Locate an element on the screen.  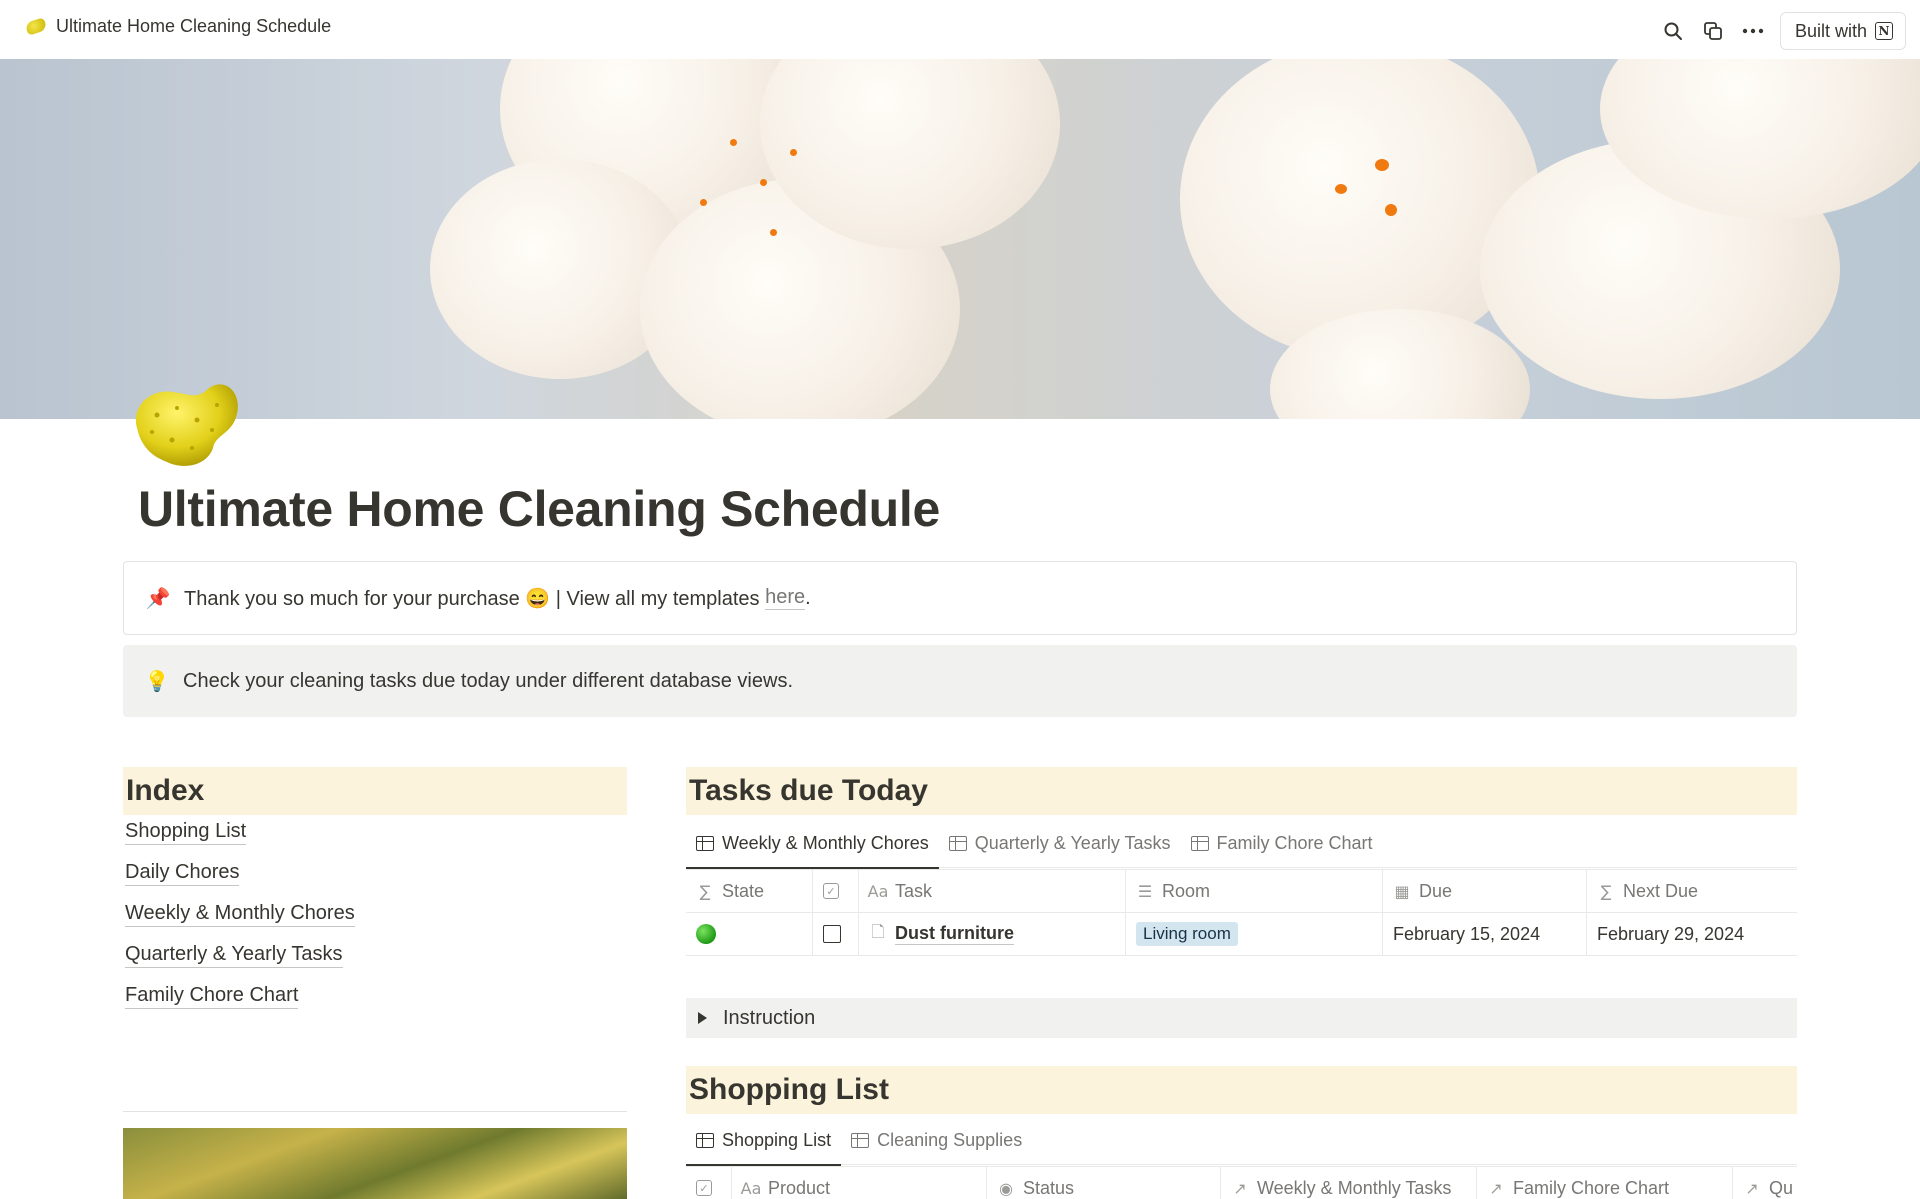
lightbulb-icon: 💡 is located at coordinates (157, 681).